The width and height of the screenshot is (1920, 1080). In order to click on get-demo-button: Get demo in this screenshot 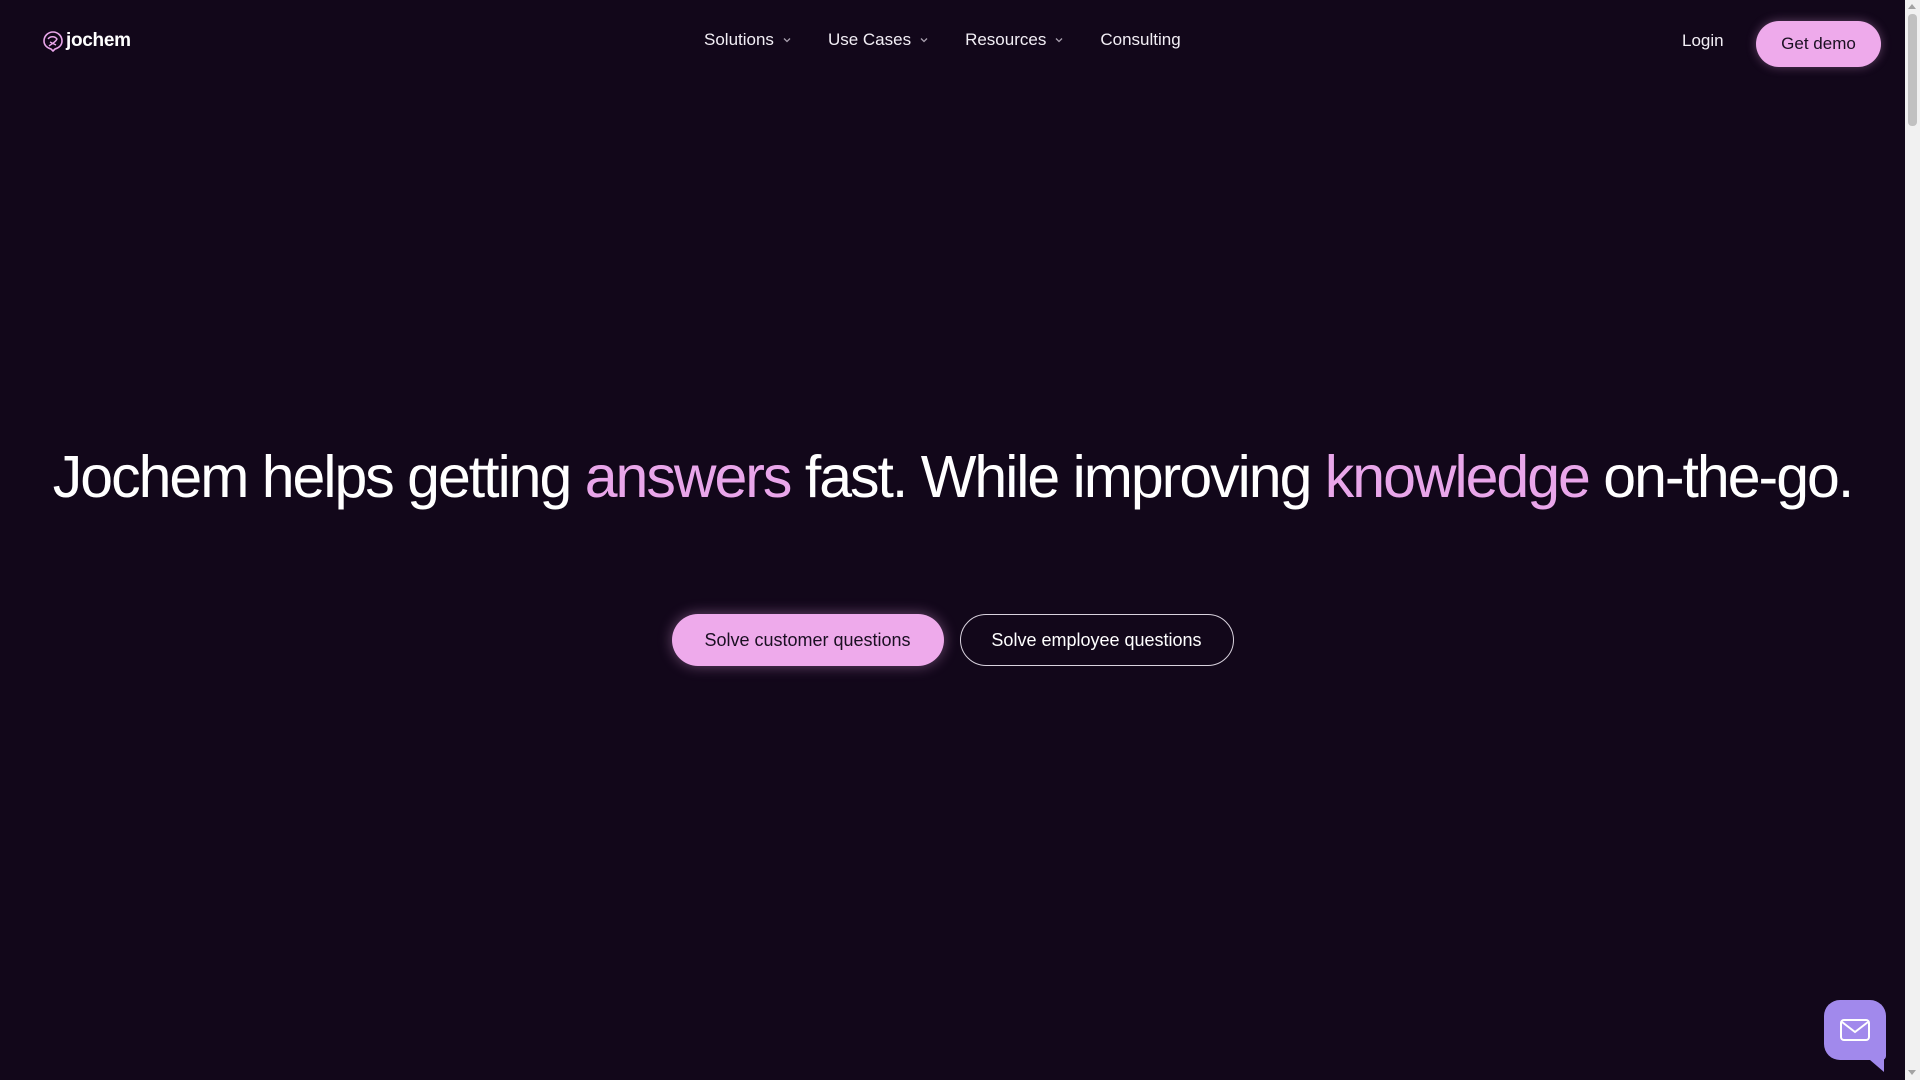, I will do `click(1818, 44)`.